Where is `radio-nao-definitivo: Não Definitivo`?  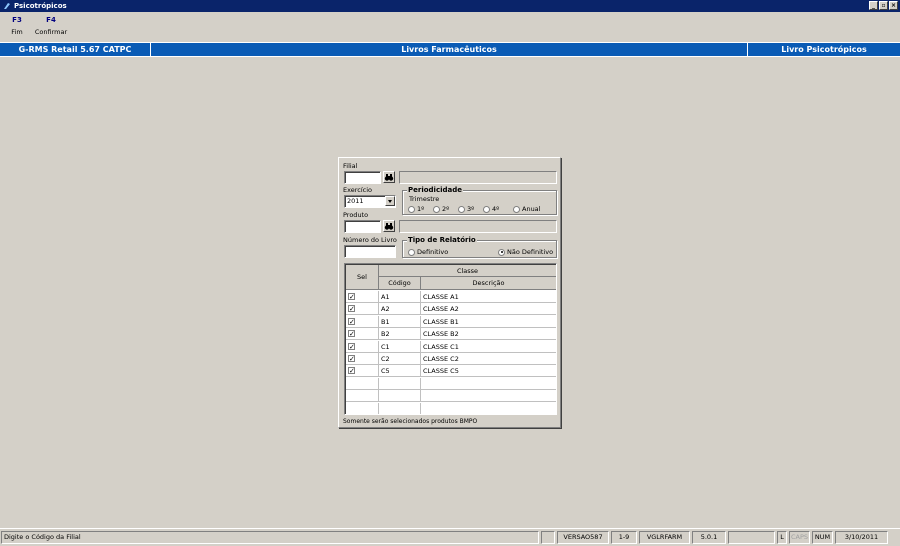
radio-nao-definitivo: Não Definitivo is located at coordinates (525, 252).